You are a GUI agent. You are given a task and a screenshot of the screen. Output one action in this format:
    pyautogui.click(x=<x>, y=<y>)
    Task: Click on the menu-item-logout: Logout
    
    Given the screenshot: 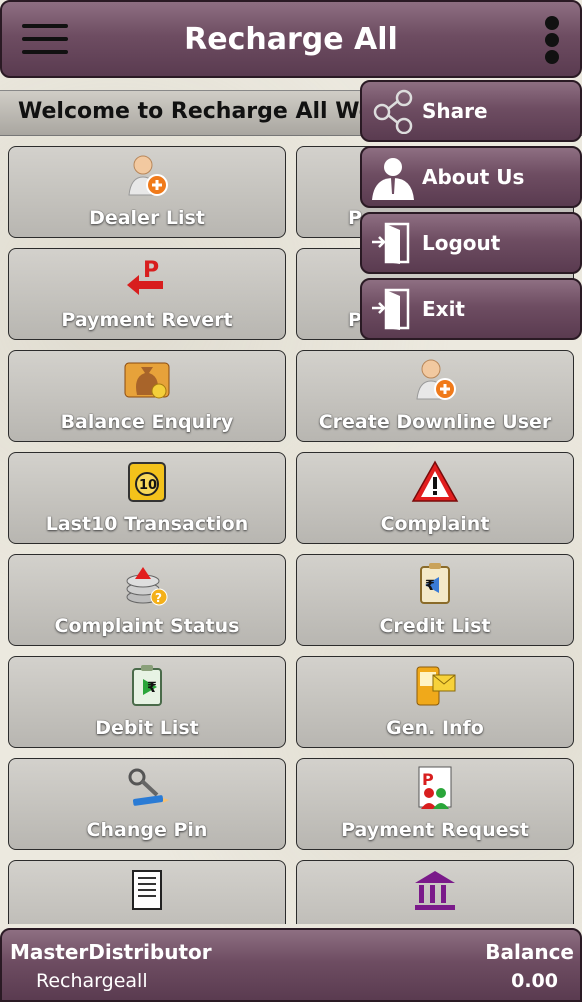 What is the action you would take?
    pyautogui.click(x=471, y=243)
    